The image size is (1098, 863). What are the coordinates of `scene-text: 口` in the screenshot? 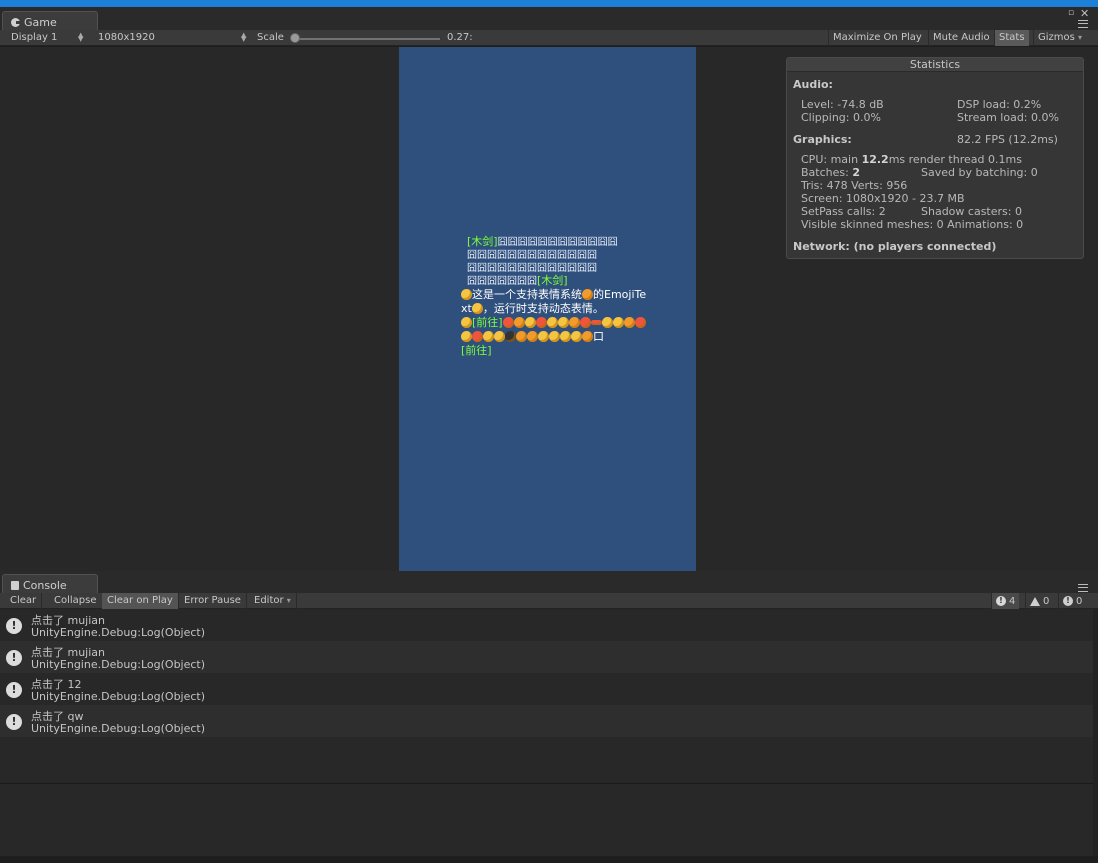 It's located at (598, 336).